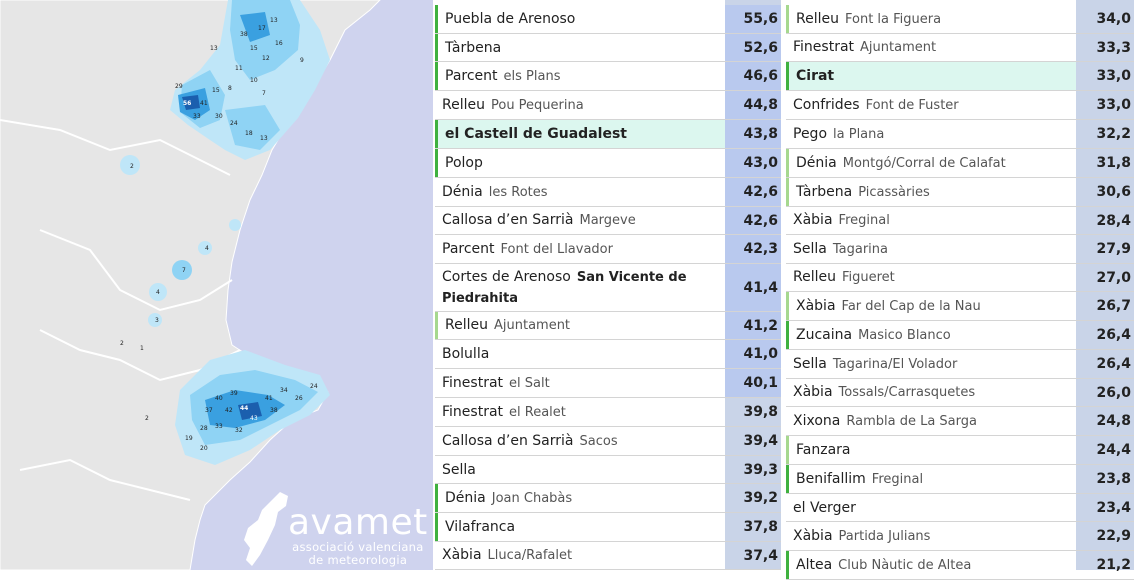 Image resolution: width=1140 pixels, height=580 pixels. I want to click on table-row: Parcent Font del Llavador 42,3, so click(608, 249).